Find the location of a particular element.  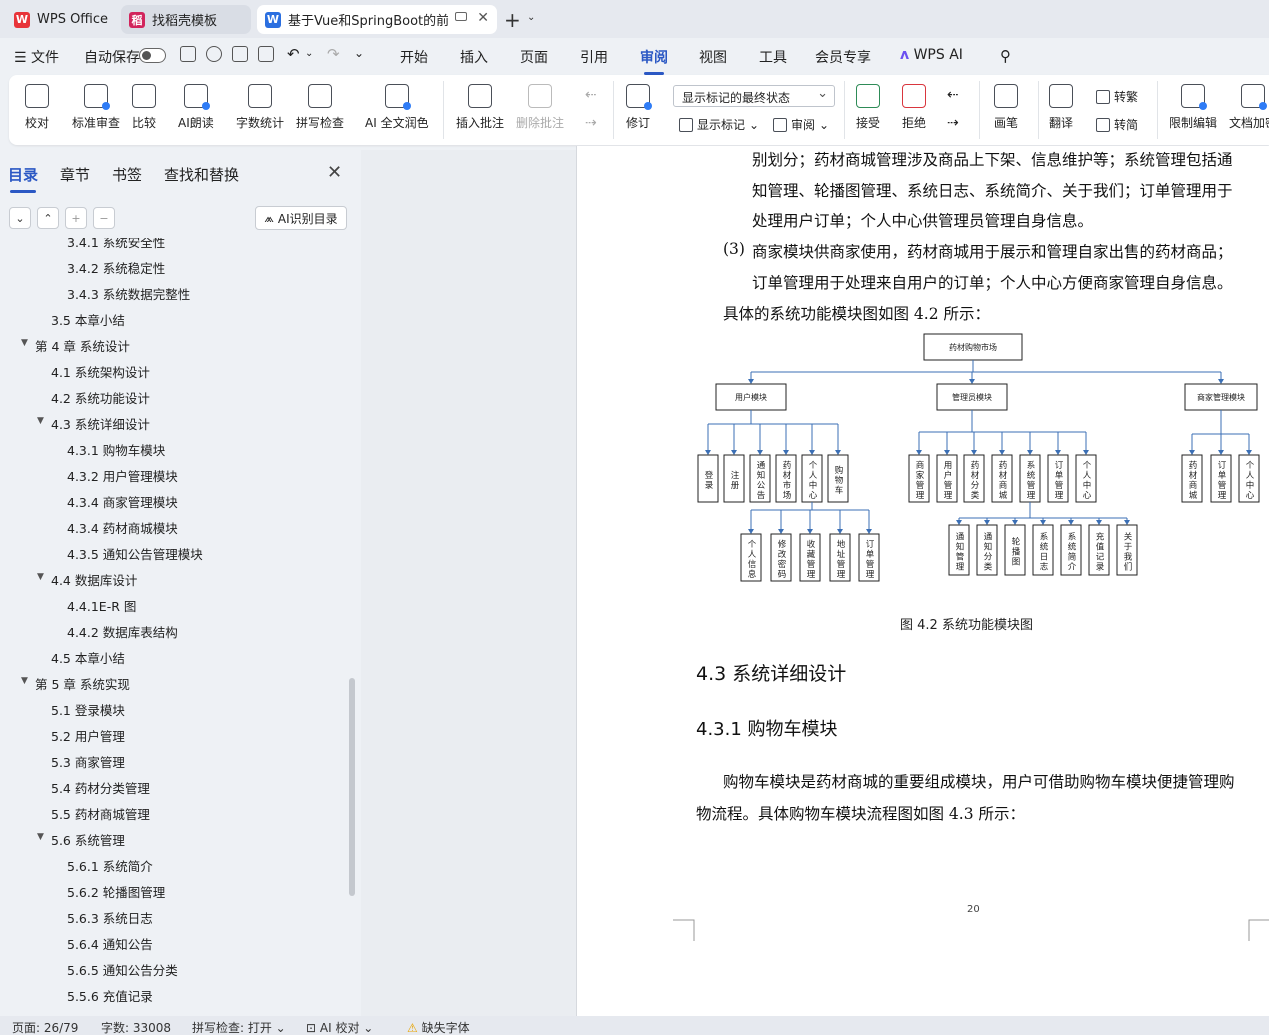

toc-item: 5.6.1 系统简介 is located at coordinates (110, 865).